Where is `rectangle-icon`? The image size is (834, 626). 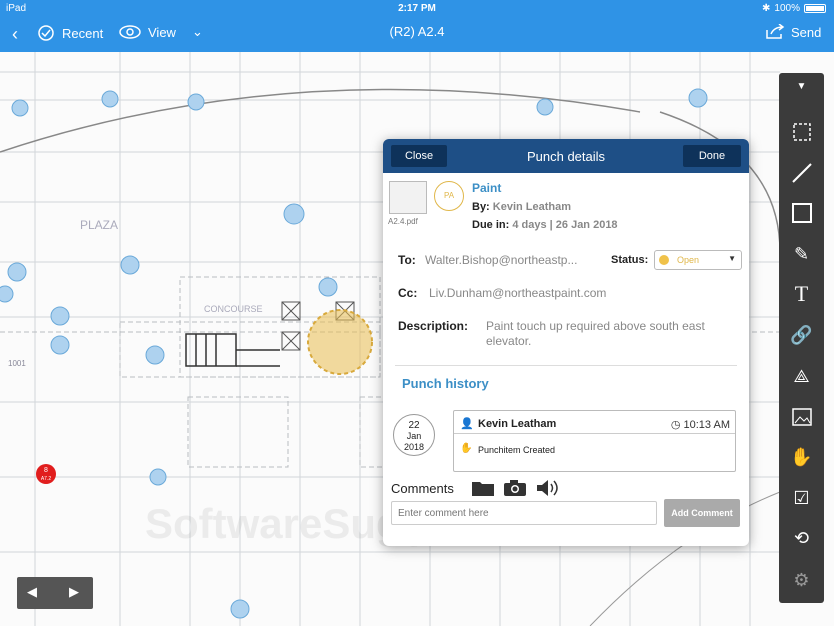
rectangle-icon is located at coordinates (801, 213).